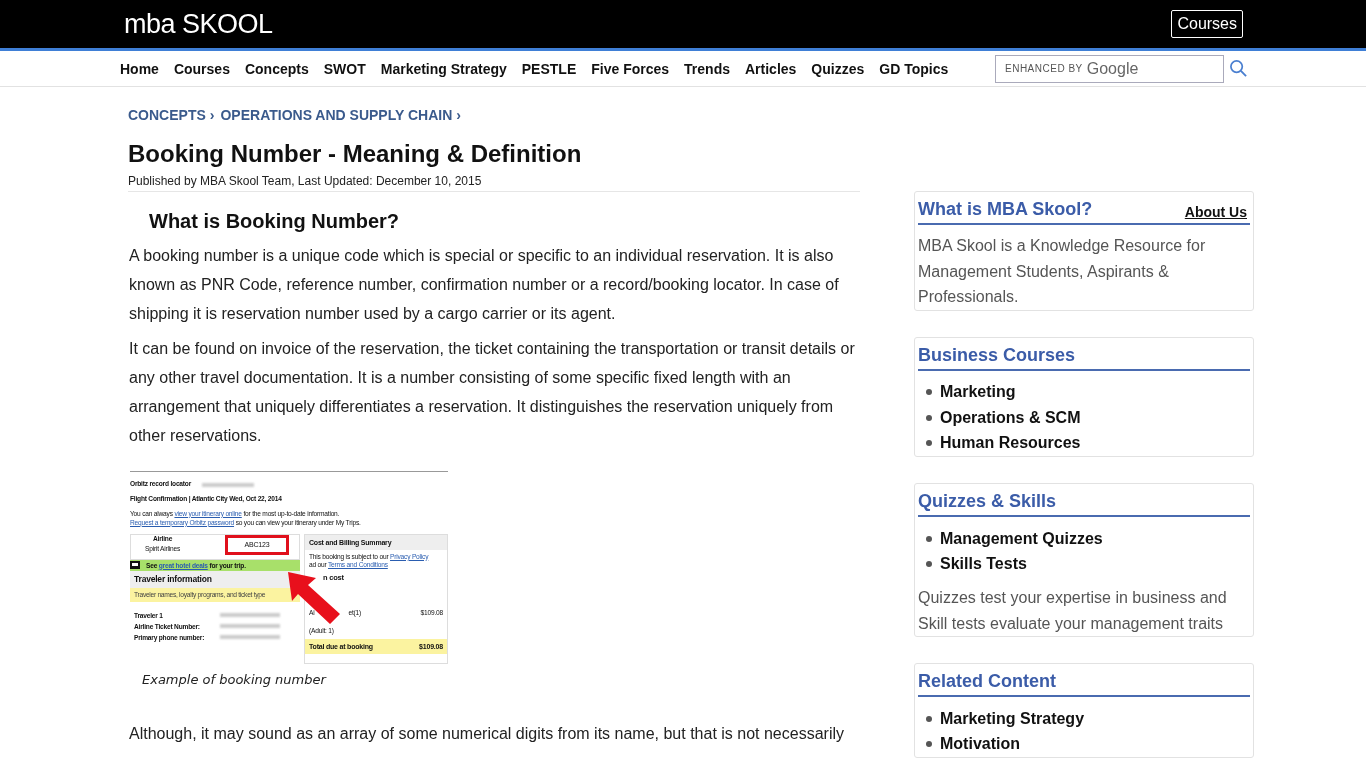 This screenshot has width=1366, height=768. What do you see at coordinates (276, 68) in the screenshot?
I see `nav-link: Concepts` at bounding box center [276, 68].